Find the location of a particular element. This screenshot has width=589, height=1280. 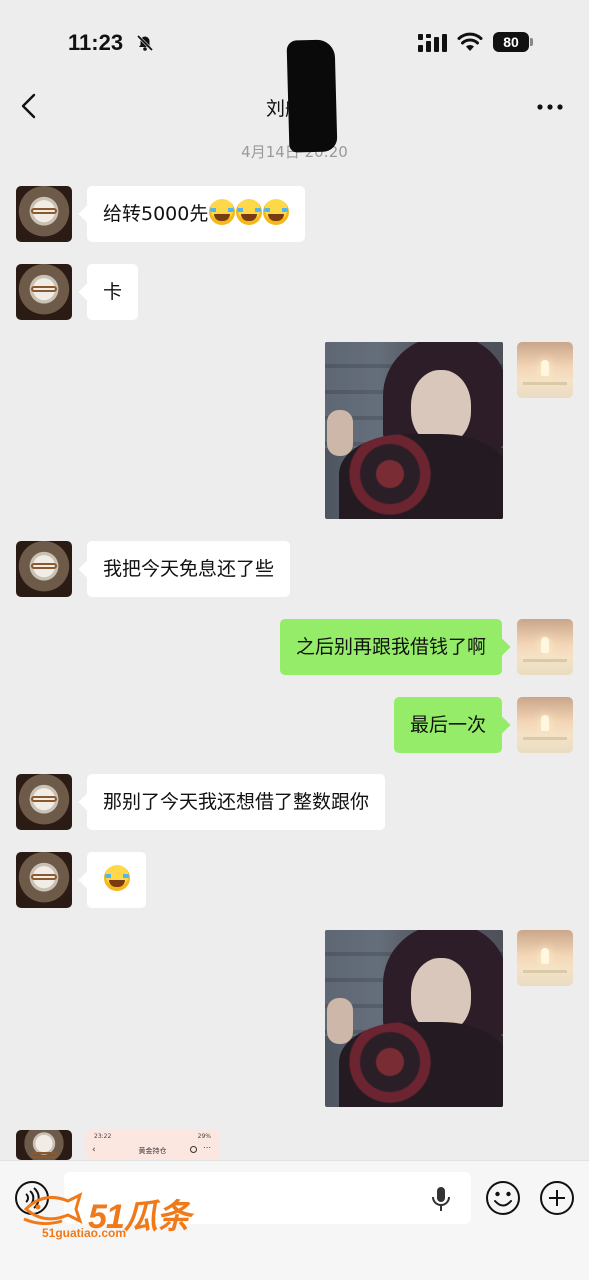

plus-circle-icon is located at coordinates (557, 1198).